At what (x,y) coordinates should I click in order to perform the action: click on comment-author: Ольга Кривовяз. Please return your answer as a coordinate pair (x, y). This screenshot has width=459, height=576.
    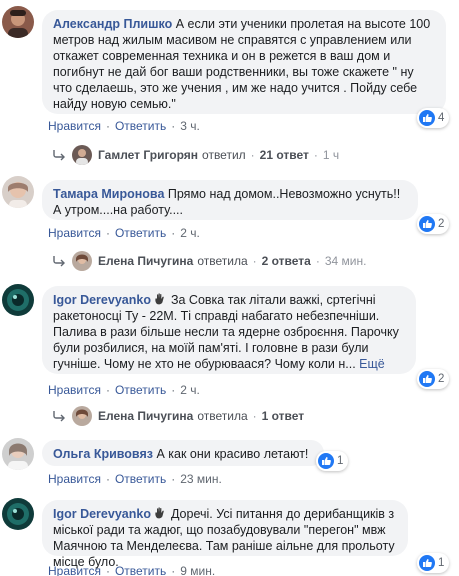
    Looking at the image, I should click on (103, 454).